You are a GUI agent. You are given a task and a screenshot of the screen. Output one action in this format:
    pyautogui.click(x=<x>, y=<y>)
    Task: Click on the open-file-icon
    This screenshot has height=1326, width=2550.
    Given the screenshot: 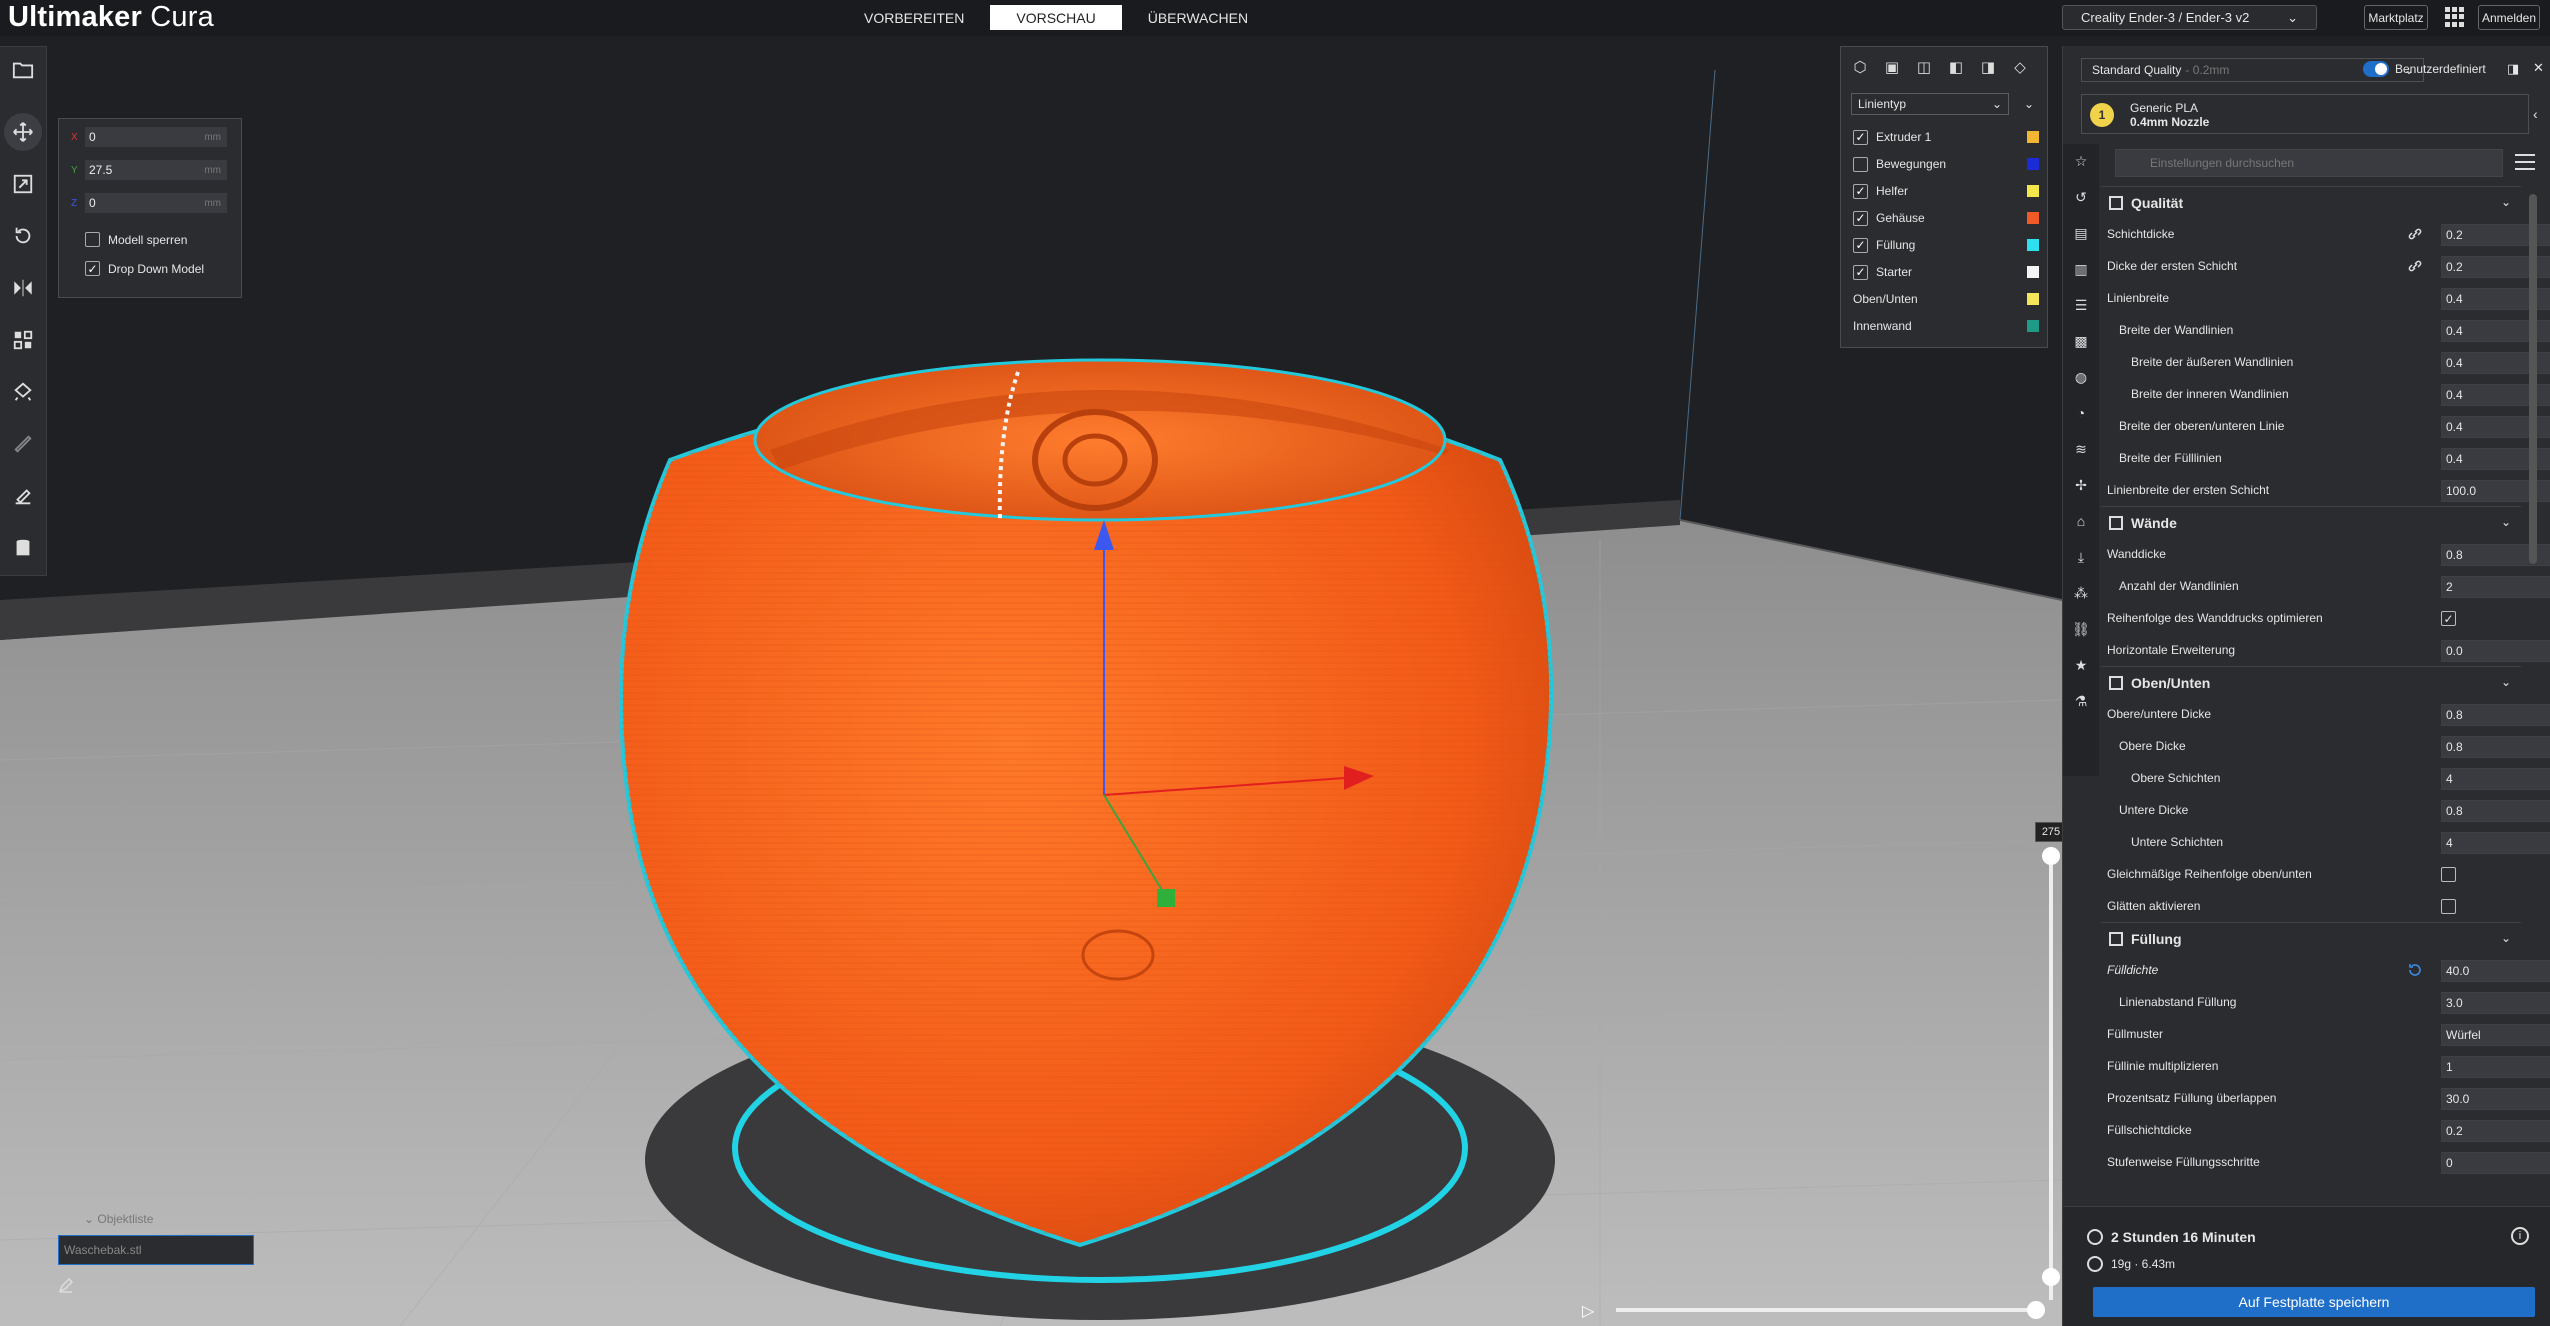 What is the action you would take?
    pyautogui.click(x=23, y=70)
    